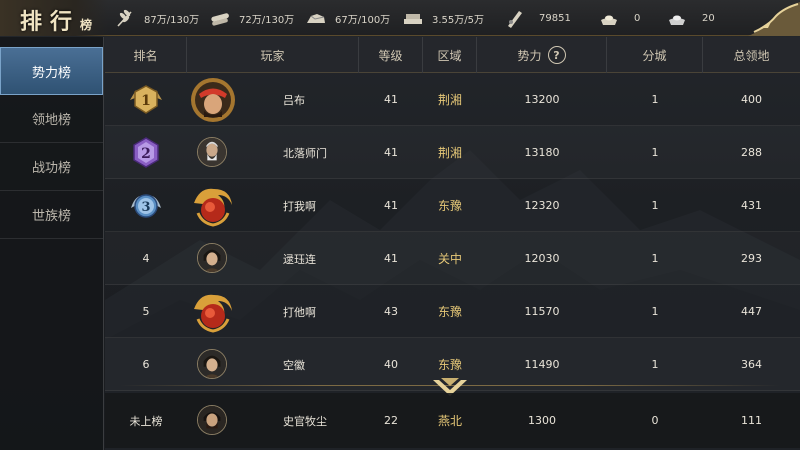  Describe the element at coordinates (751, 364) in the screenshot. I see `territory-cell: 364` at that location.